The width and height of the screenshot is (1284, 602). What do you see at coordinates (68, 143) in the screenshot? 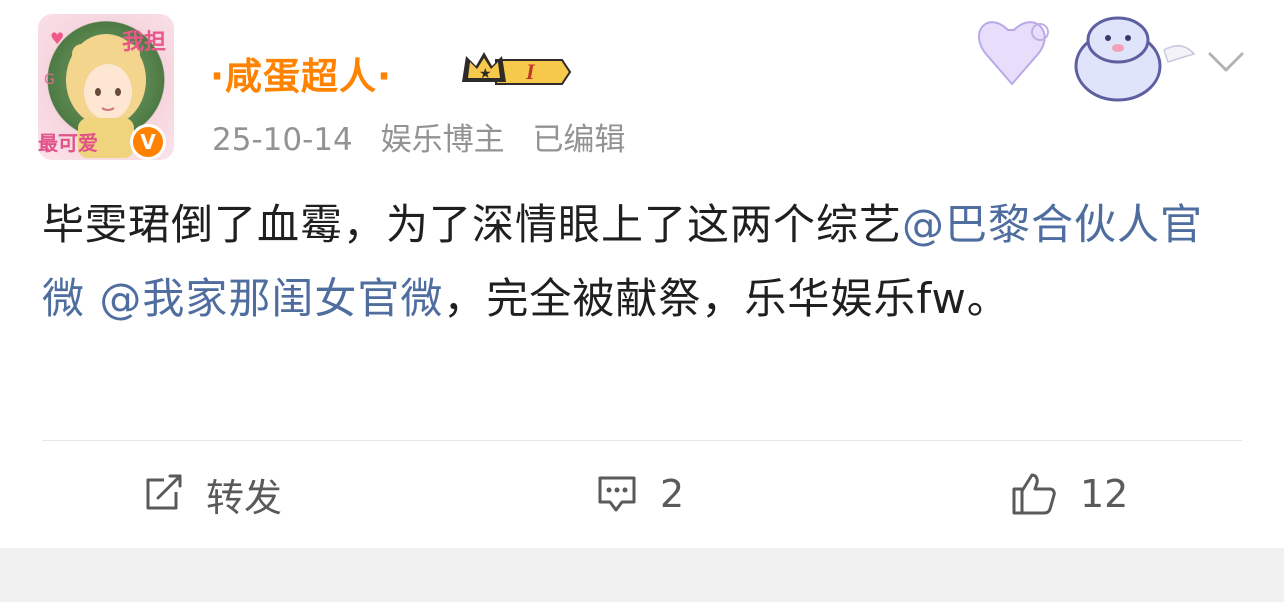
I see `avatar-bottom-text: 最可爱` at bounding box center [68, 143].